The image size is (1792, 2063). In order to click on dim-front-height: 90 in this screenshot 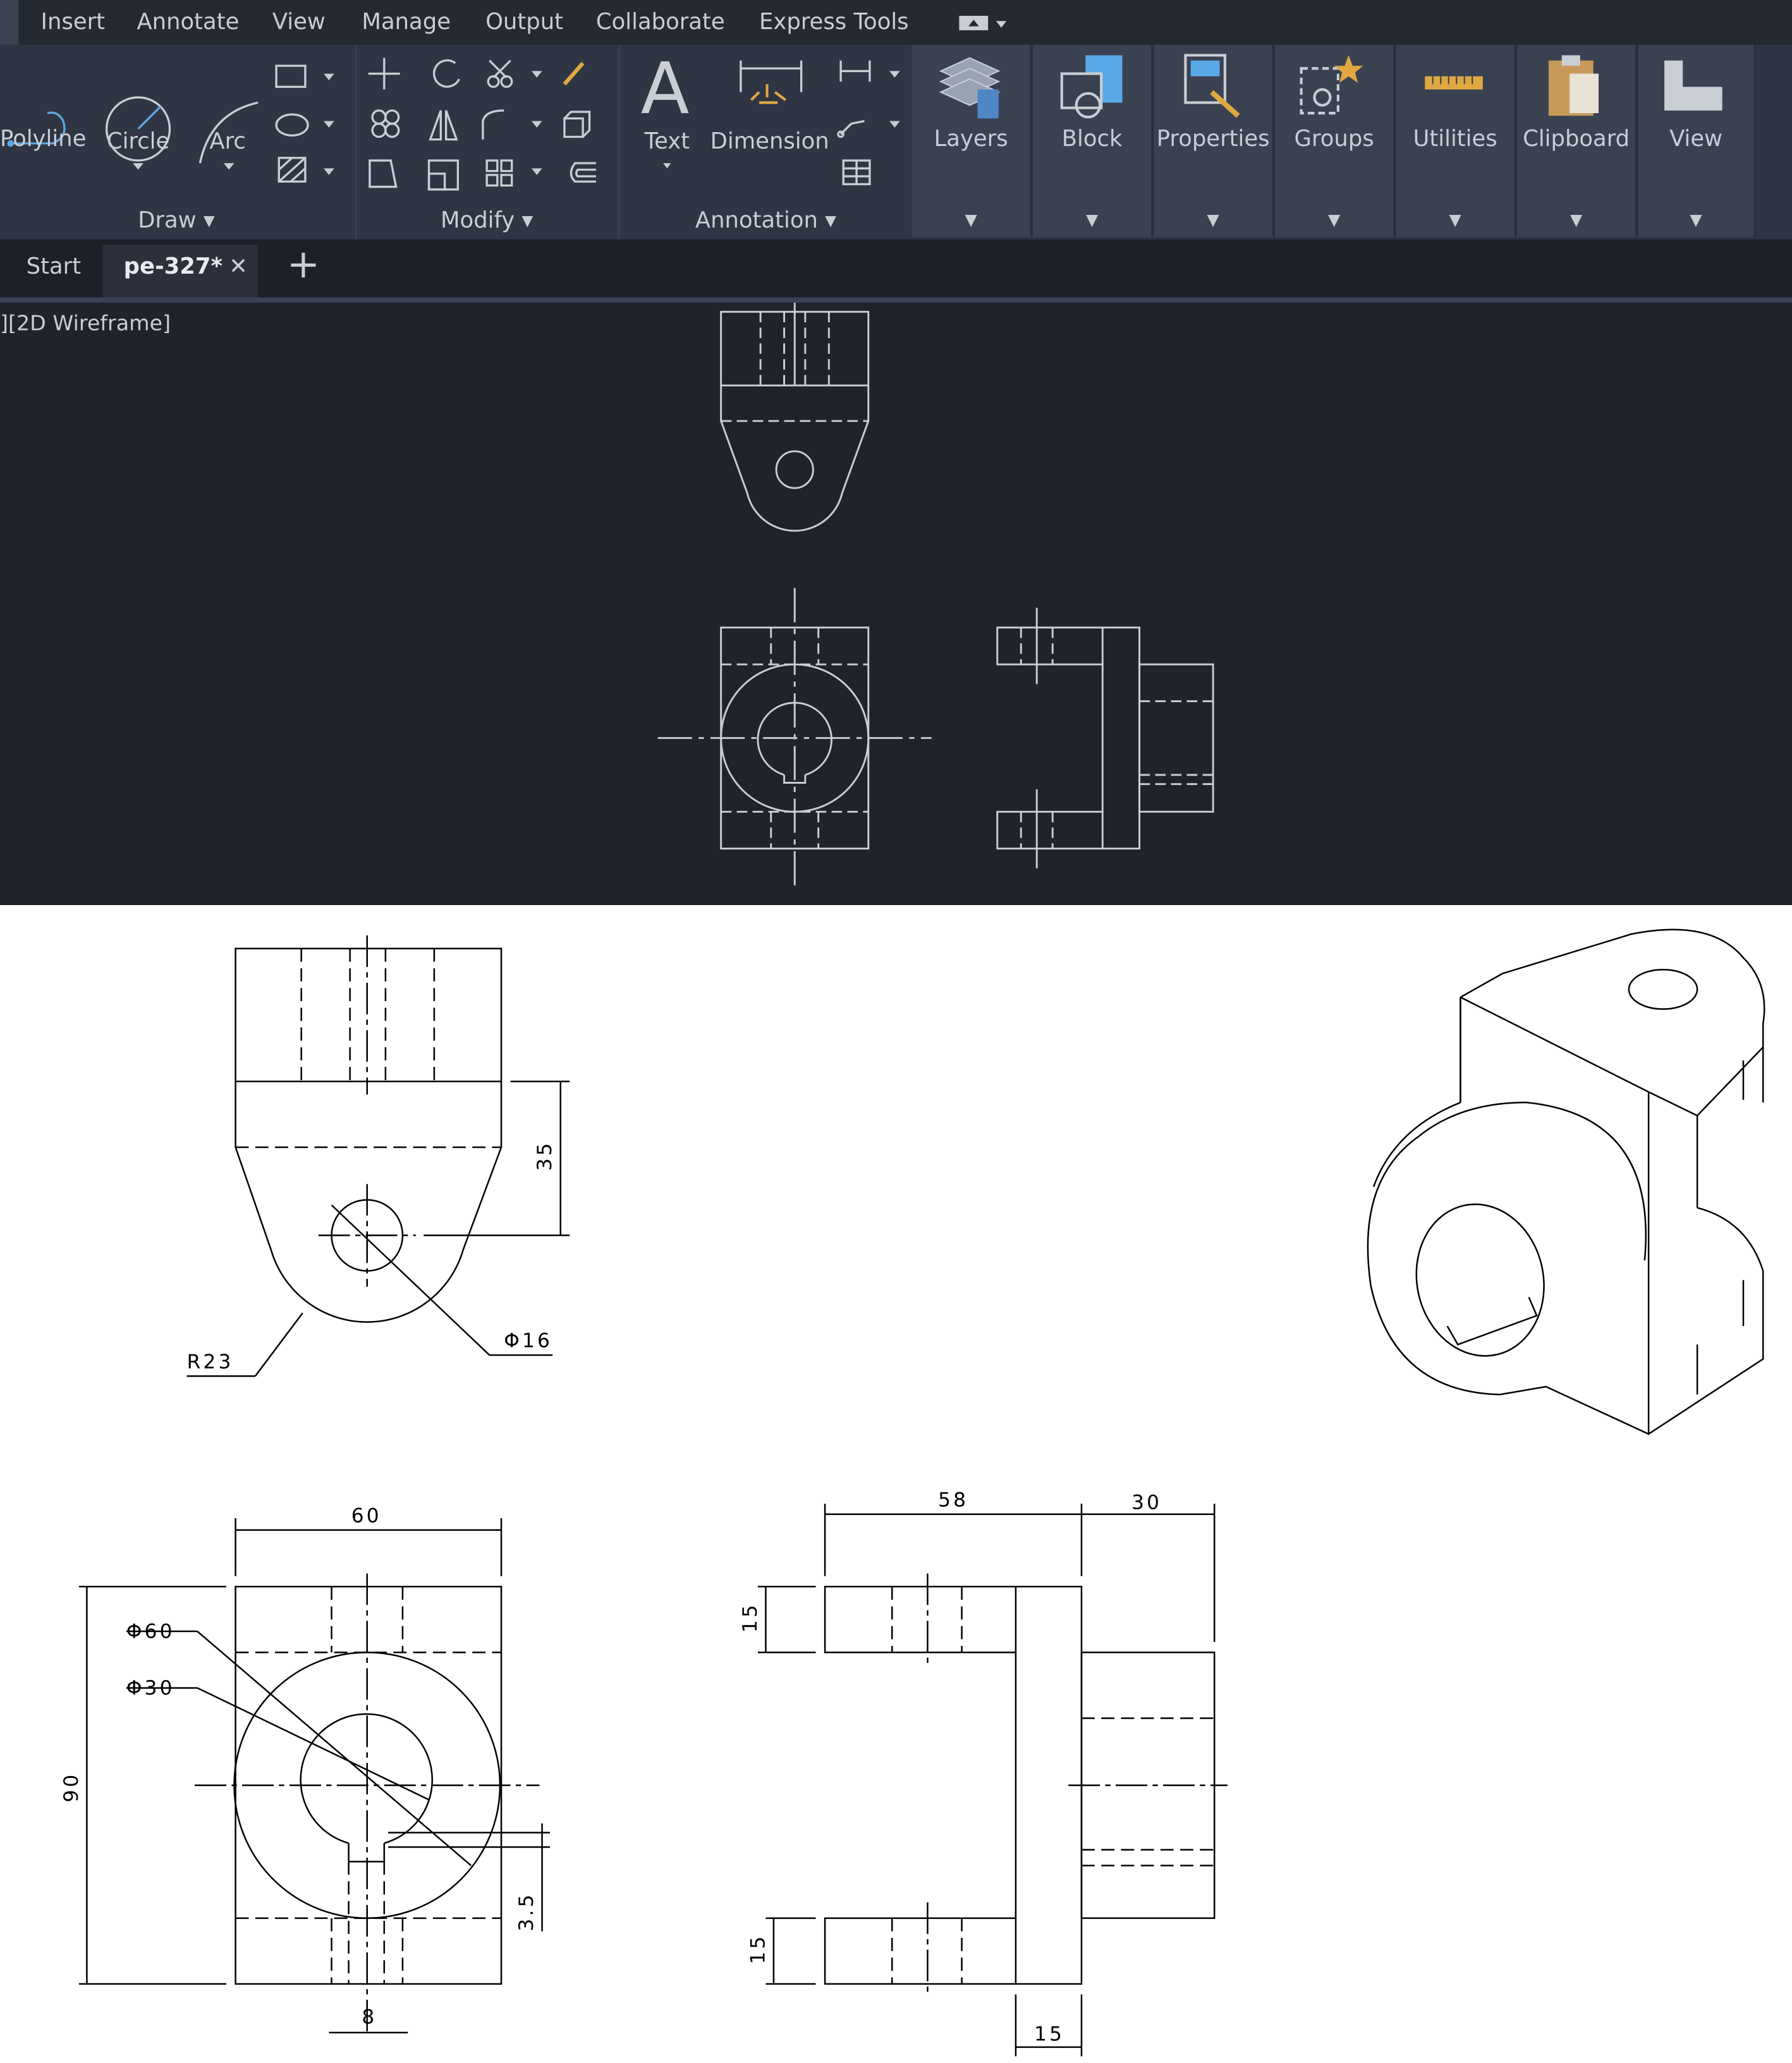, I will do `click(71, 1787)`.